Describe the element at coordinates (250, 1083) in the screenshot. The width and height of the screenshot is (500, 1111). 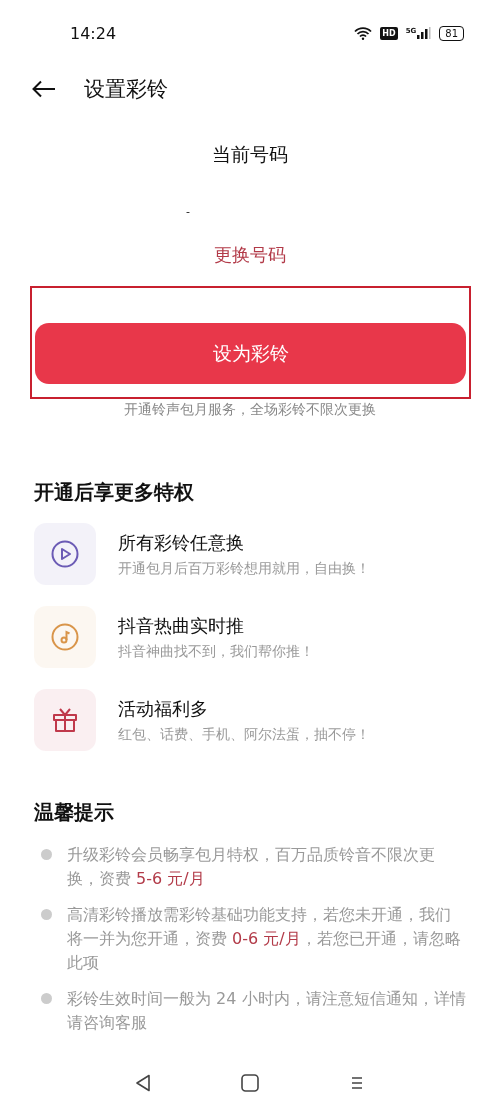
I see `home-nav-icon` at that location.